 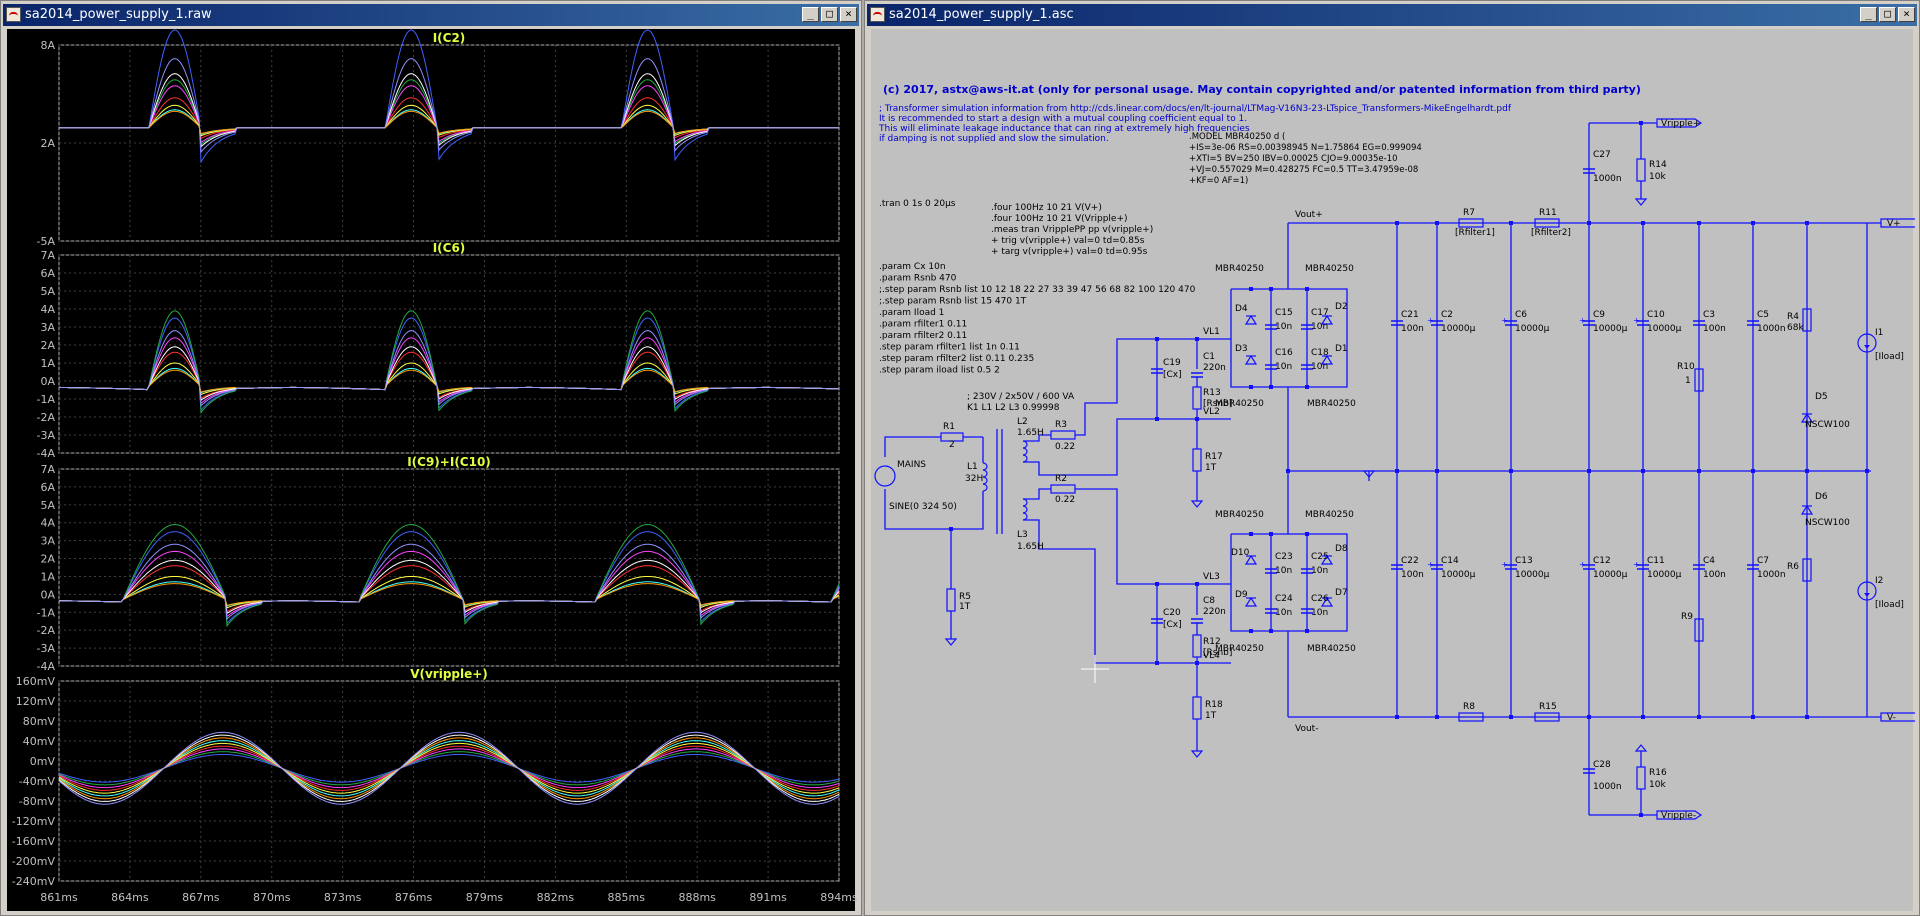 What do you see at coordinates (1656, 315) in the screenshot?
I see `schematic-label: C10` at bounding box center [1656, 315].